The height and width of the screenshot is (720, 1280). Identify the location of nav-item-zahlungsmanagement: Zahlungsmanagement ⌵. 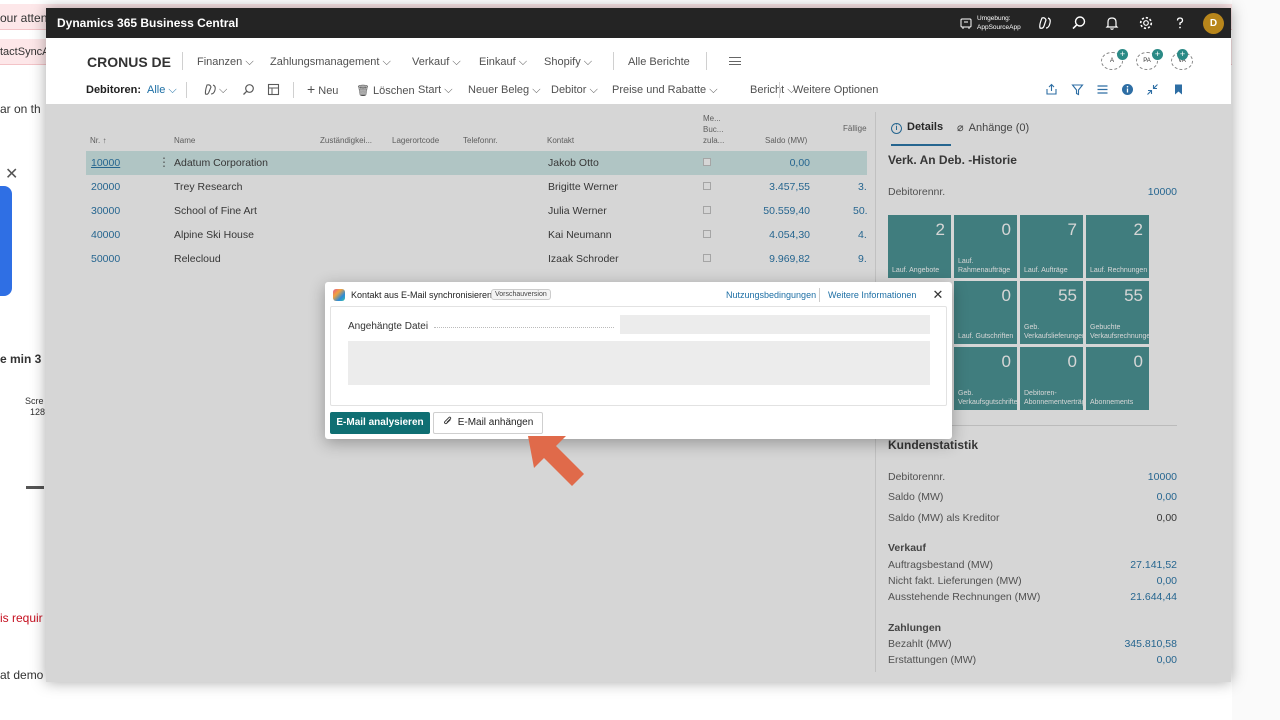
(330, 62).